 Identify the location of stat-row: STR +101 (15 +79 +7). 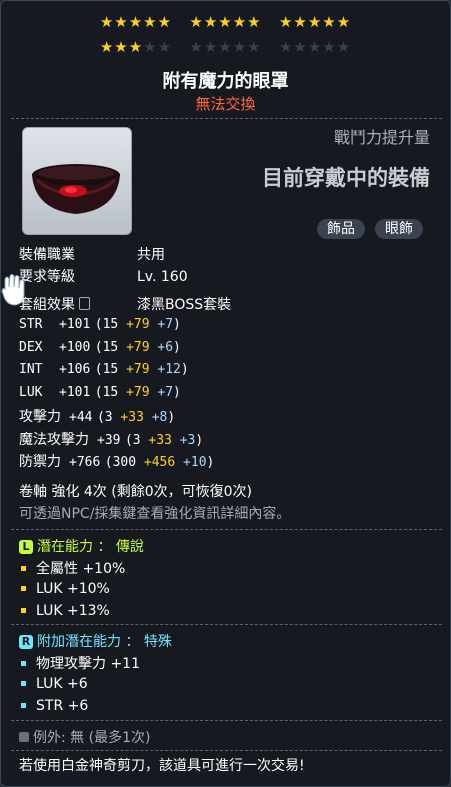
(100, 324).